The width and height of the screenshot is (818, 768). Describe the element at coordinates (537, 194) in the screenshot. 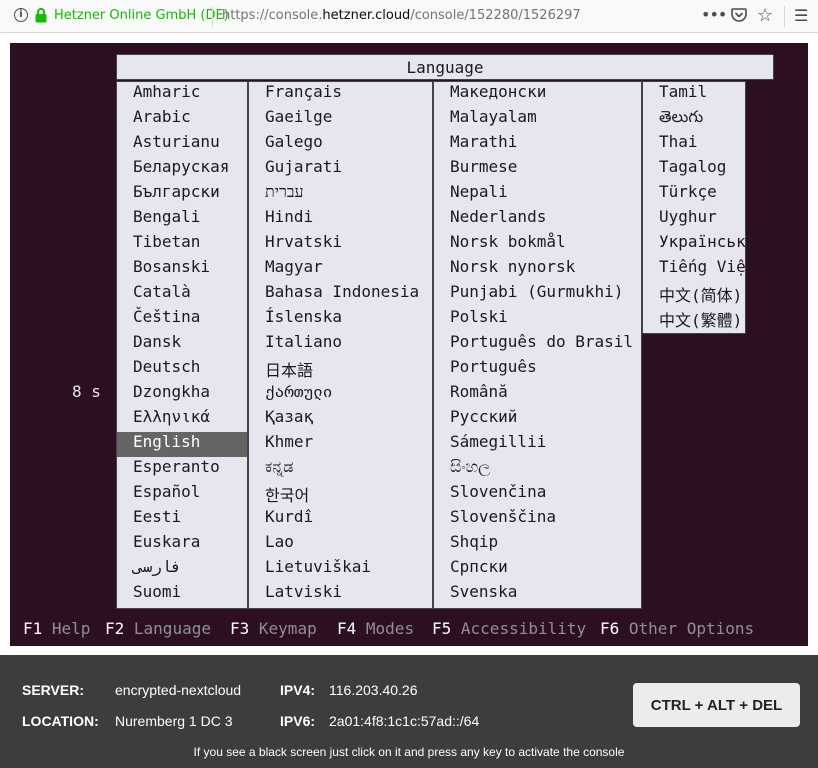

I see `language-option: Nepali` at that location.